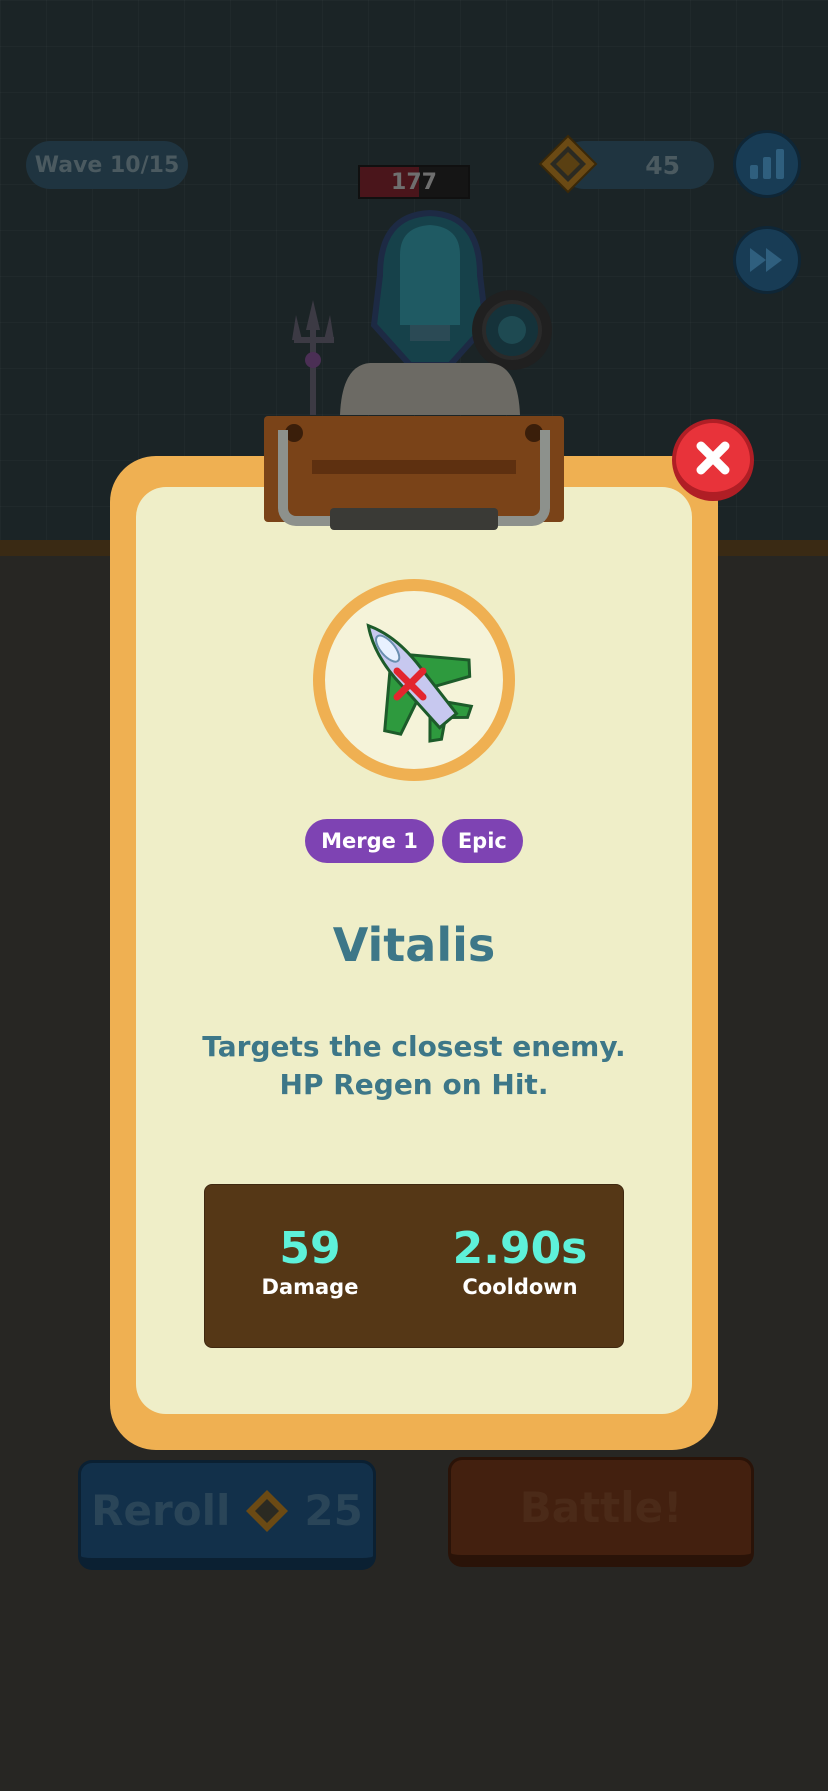 The height and width of the screenshot is (1791, 828). I want to click on reroll-label: Reroll, so click(161, 1510).